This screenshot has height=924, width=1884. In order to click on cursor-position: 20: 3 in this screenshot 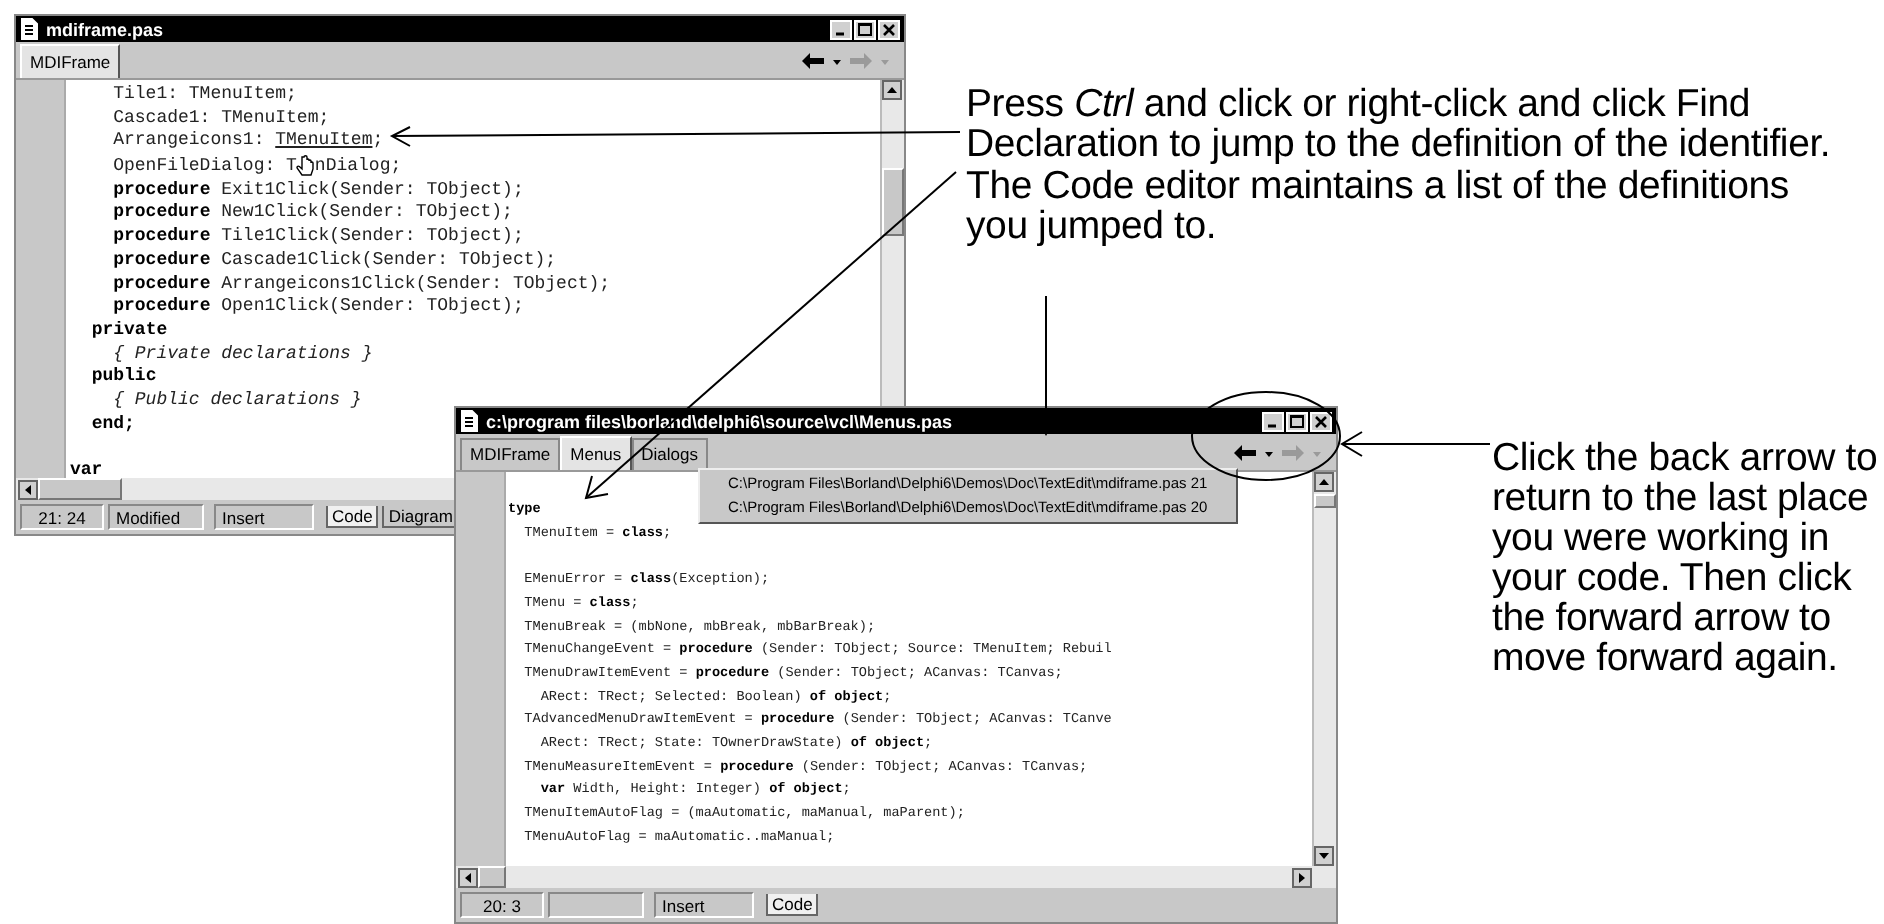, I will do `click(502, 905)`.